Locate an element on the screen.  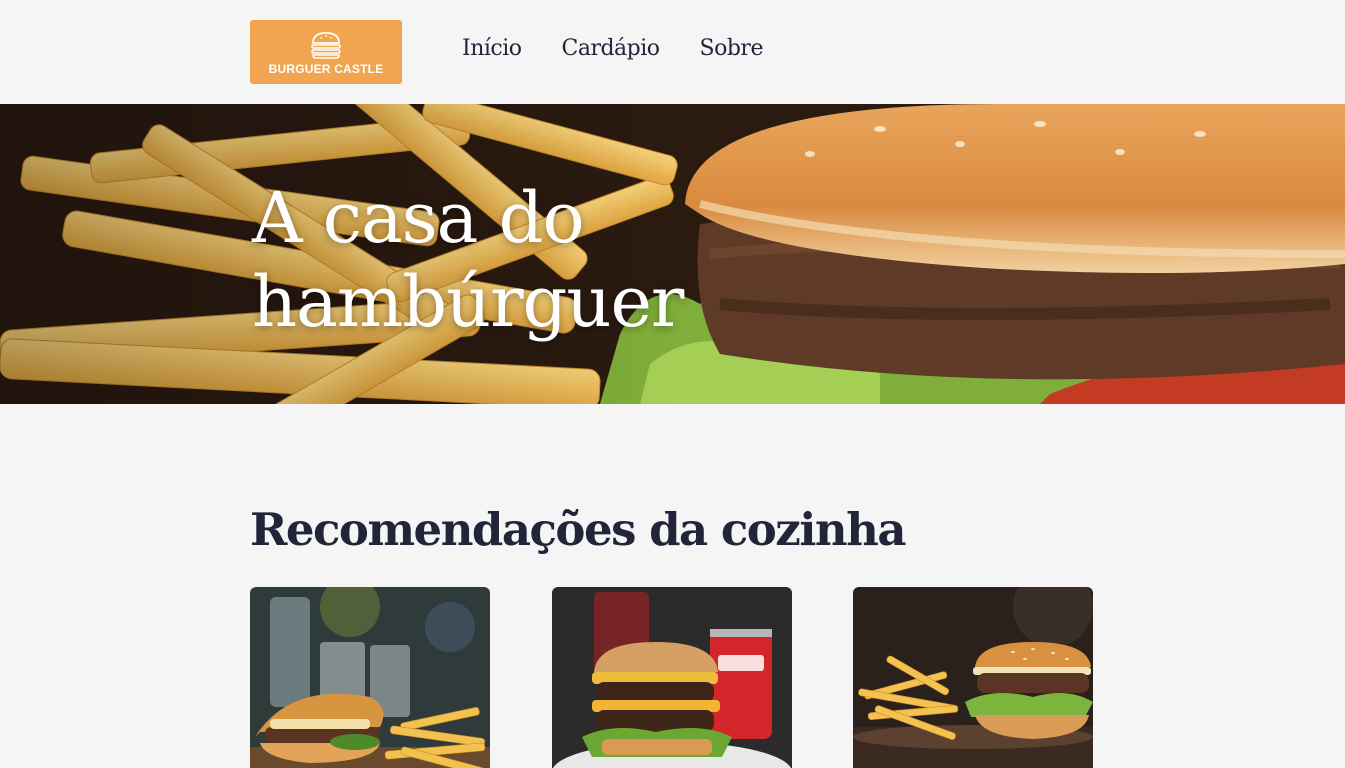
recommendations-title: Recomendações da cozinha is located at coordinates (578, 529).